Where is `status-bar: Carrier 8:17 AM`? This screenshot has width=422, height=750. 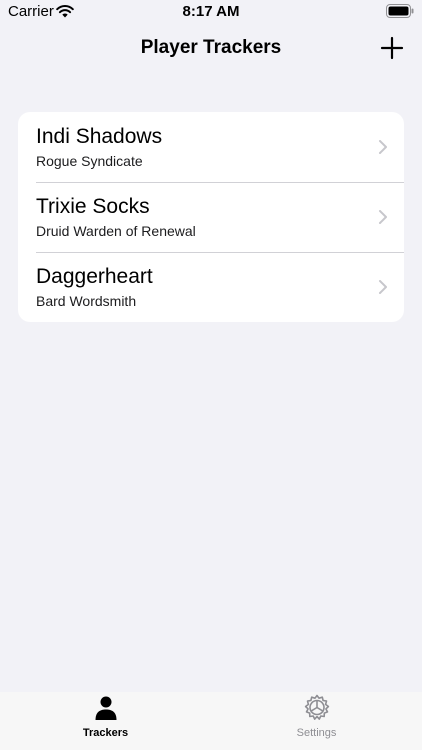
status-bar: Carrier 8:17 AM is located at coordinates (211, 12).